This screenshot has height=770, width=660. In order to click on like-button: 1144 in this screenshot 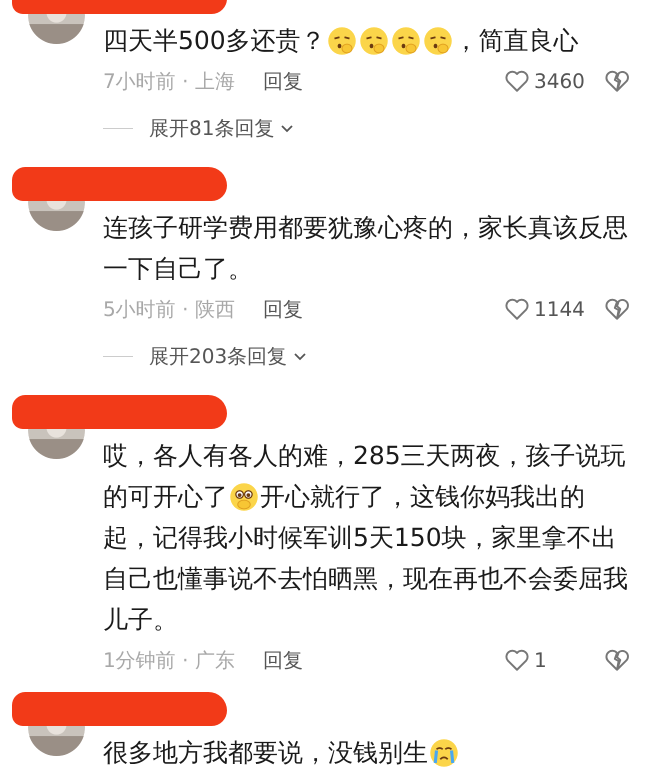, I will do `click(547, 309)`.